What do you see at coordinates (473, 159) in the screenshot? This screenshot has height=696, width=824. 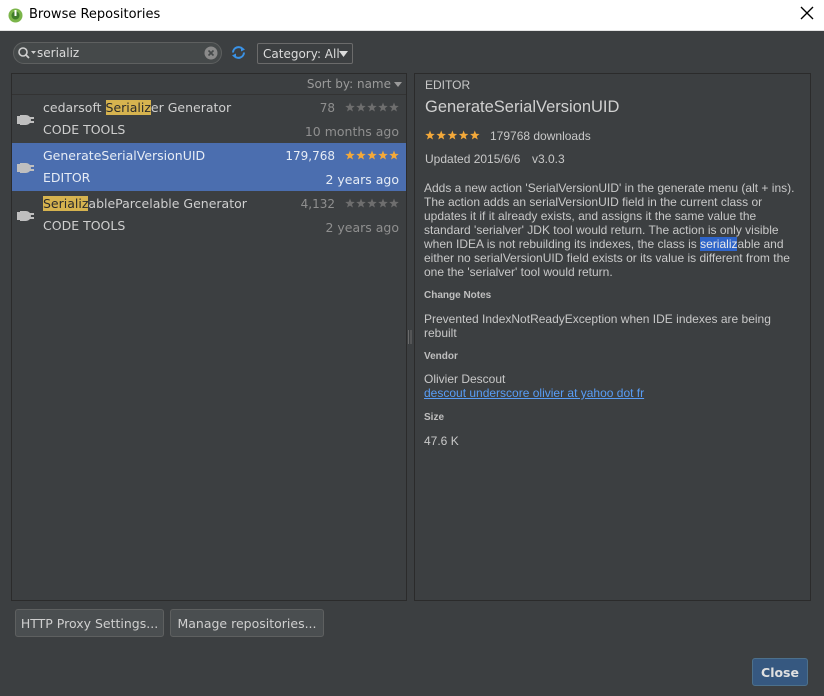 I see `detail-updated: Updated 2015/6/6` at bounding box center [473, 159].